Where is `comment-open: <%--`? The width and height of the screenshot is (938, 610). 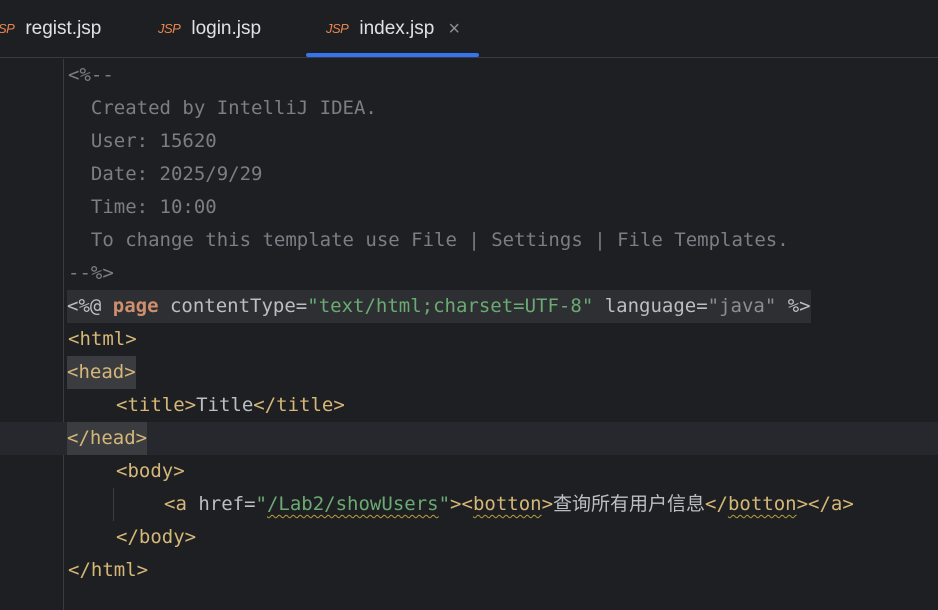 comment-open: <%-- is located at coordinates (91, 75).